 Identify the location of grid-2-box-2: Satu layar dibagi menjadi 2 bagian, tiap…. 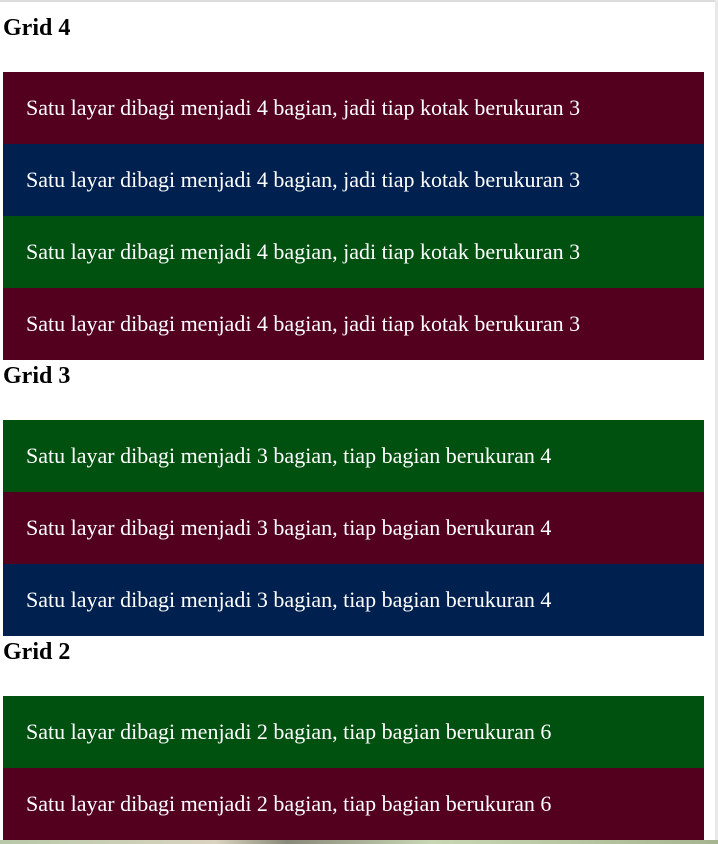
(353, 804).